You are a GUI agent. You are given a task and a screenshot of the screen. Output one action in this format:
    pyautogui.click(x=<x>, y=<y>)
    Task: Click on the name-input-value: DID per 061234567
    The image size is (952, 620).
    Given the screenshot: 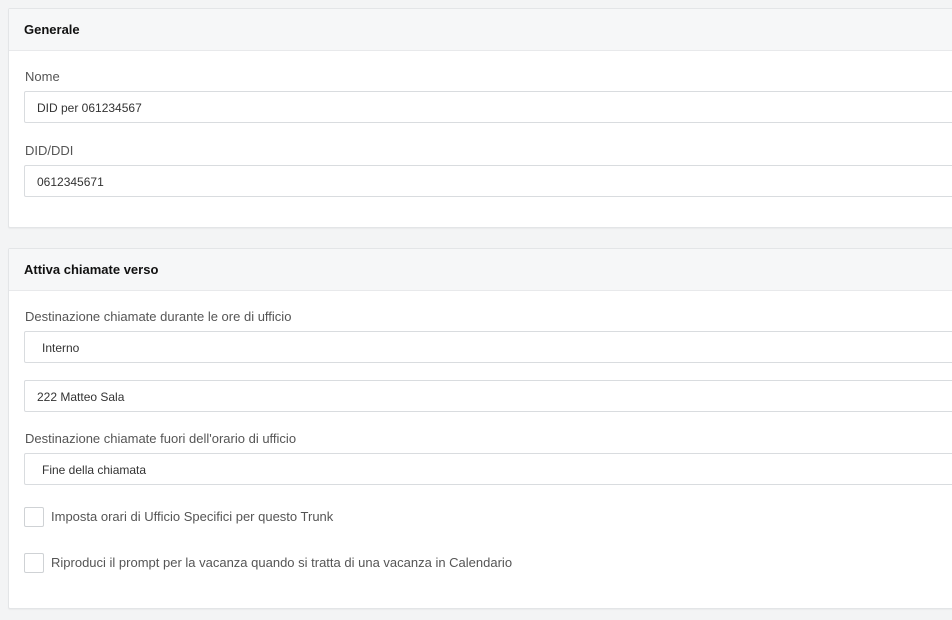 What is the action you would take?
    pyautogui.click(x=89, y=108)
    